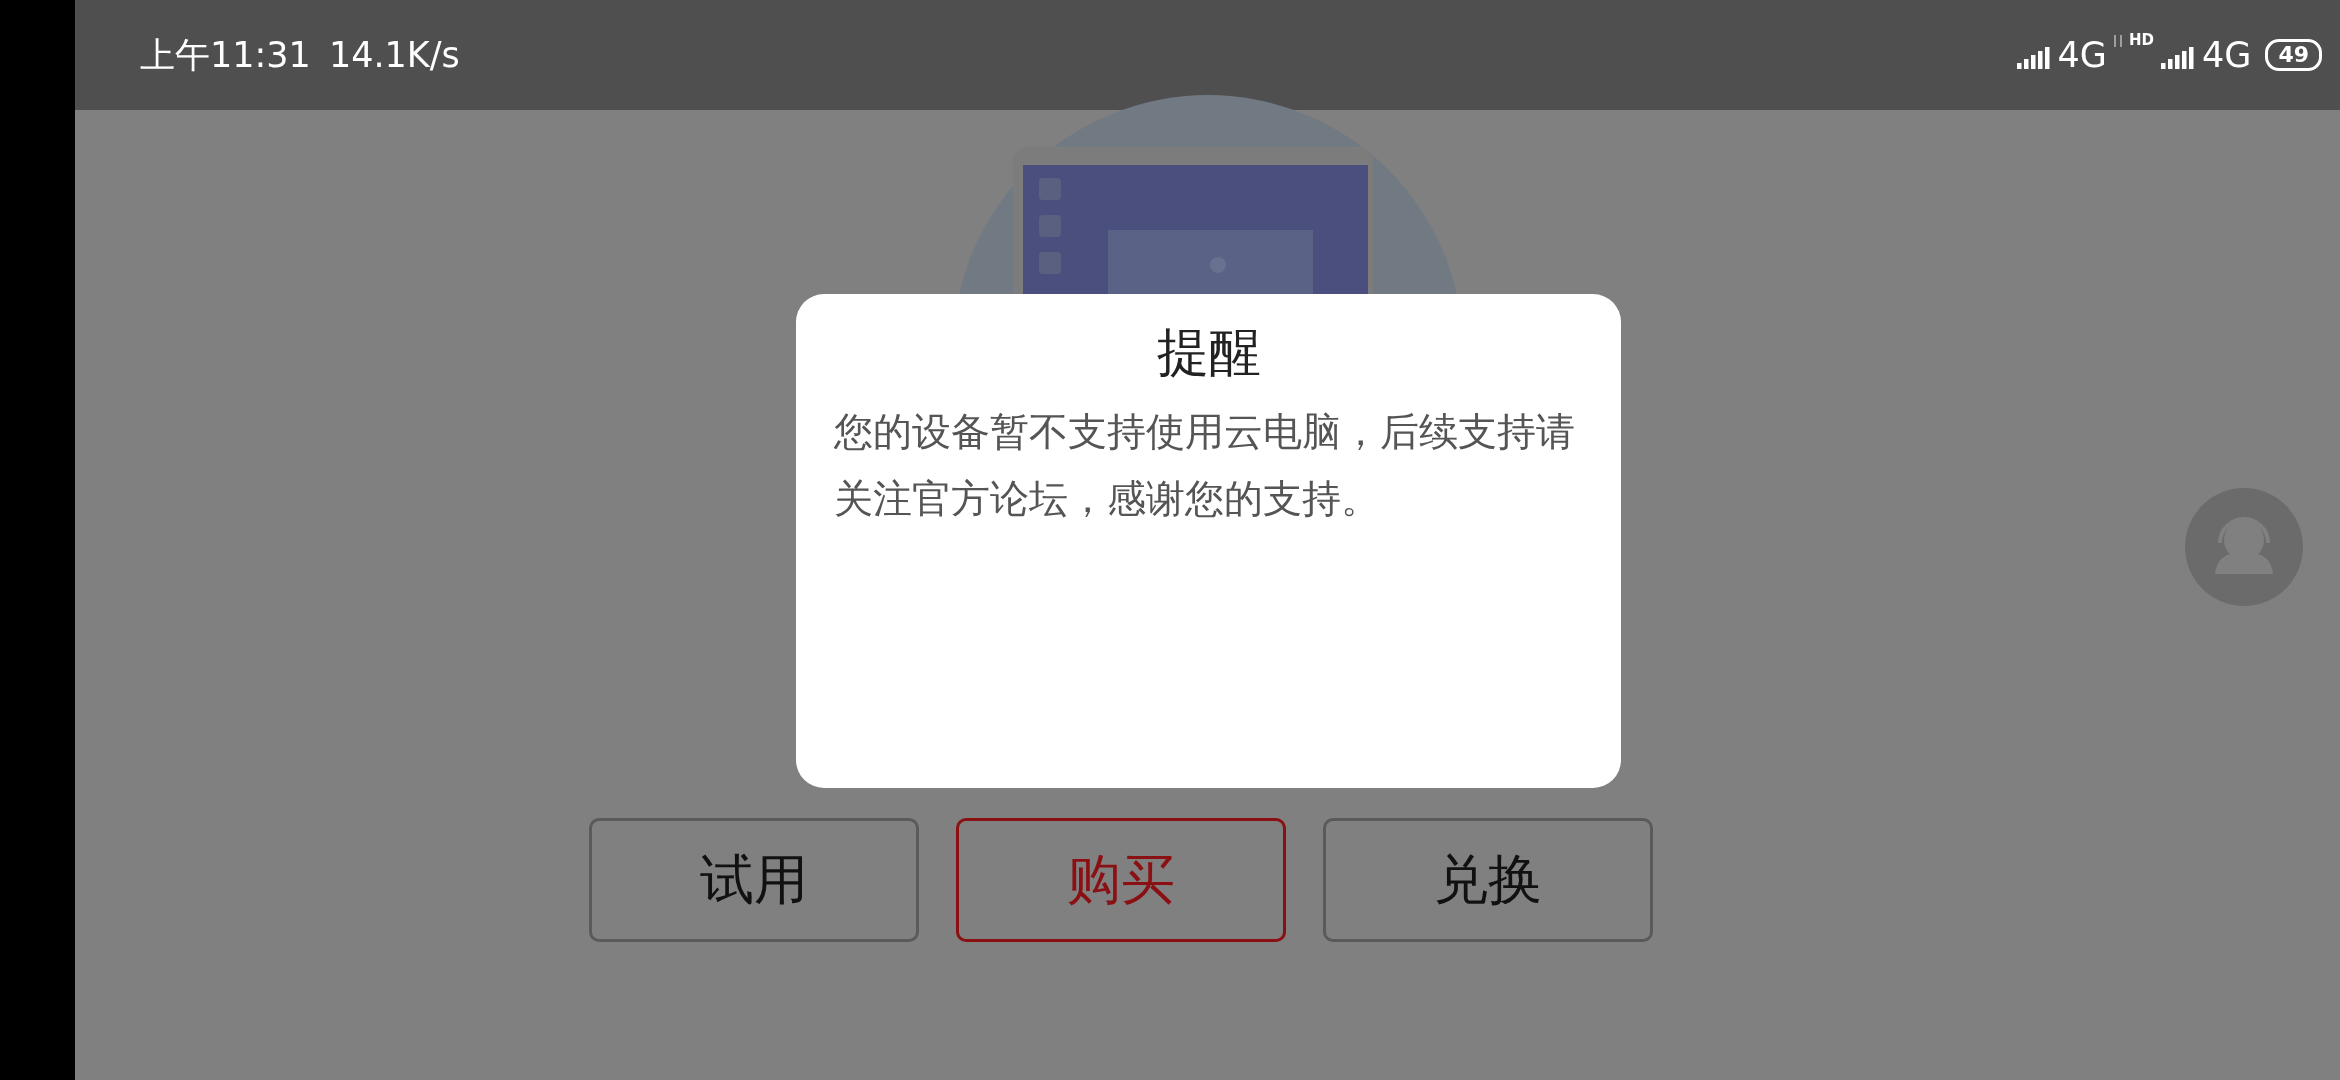 The height and width of the screenshot is (1080, 2340). What do you see at coordinates (1121, 880) in the screenshot?
I see `option-button: 购买` at bounding box center [1121, 880].